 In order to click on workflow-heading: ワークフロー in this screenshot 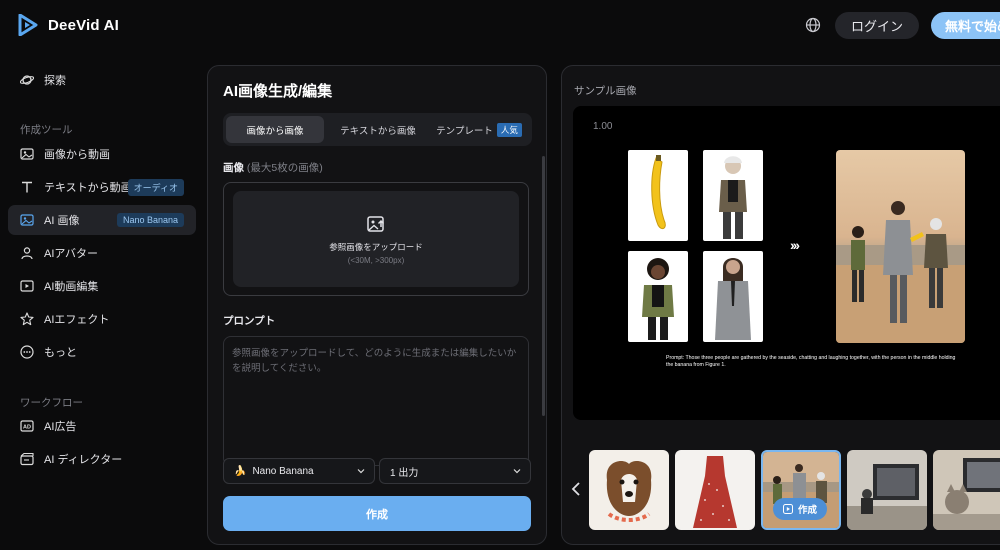, I will do `click(51, 403)`.